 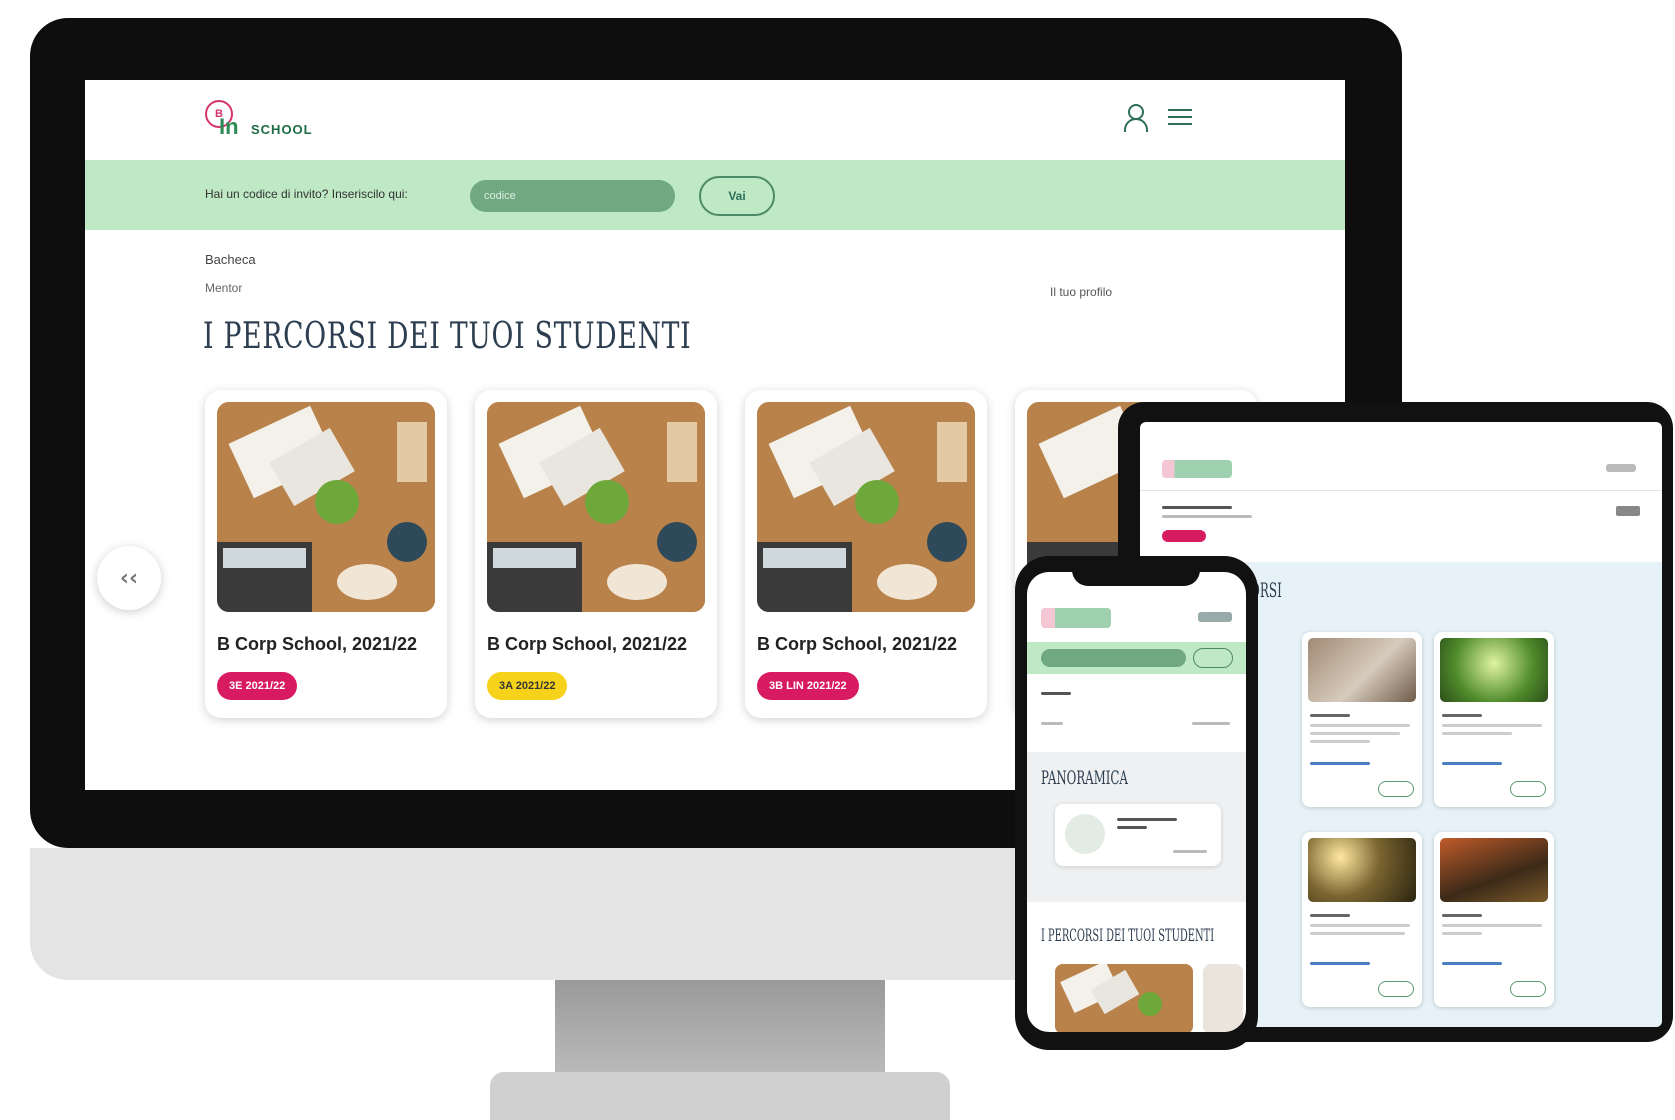 What do you see at coordinates (1211, 723) in the screenshot?
I see `phone-profile-link` at bounding box center [1211, 723].